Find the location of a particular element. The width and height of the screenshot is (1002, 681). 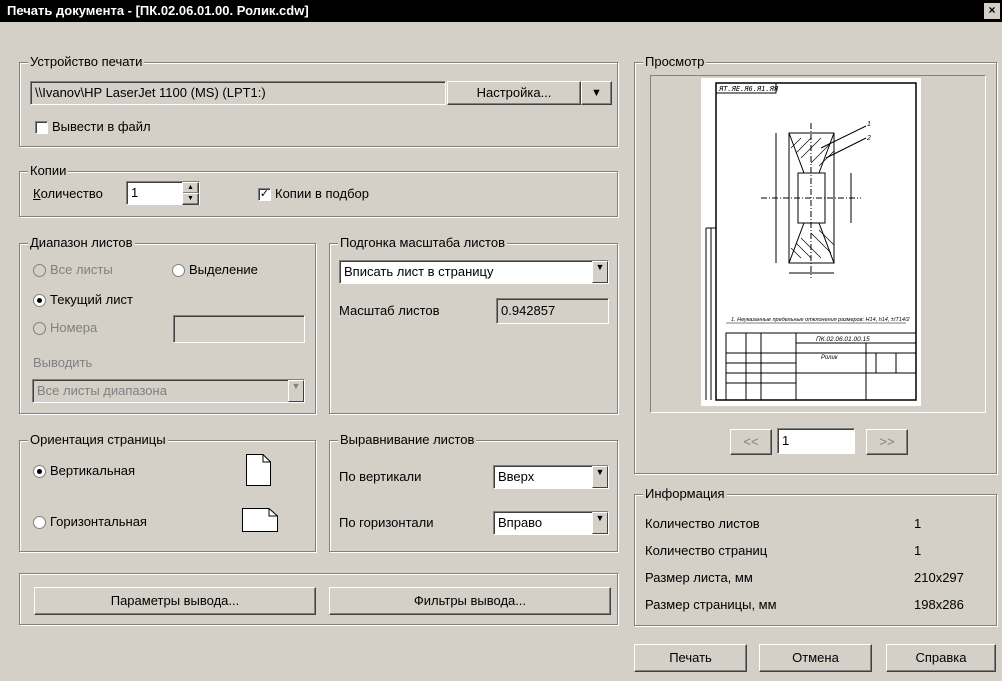

output-label: Выводить is located at coordinates (63, 362).